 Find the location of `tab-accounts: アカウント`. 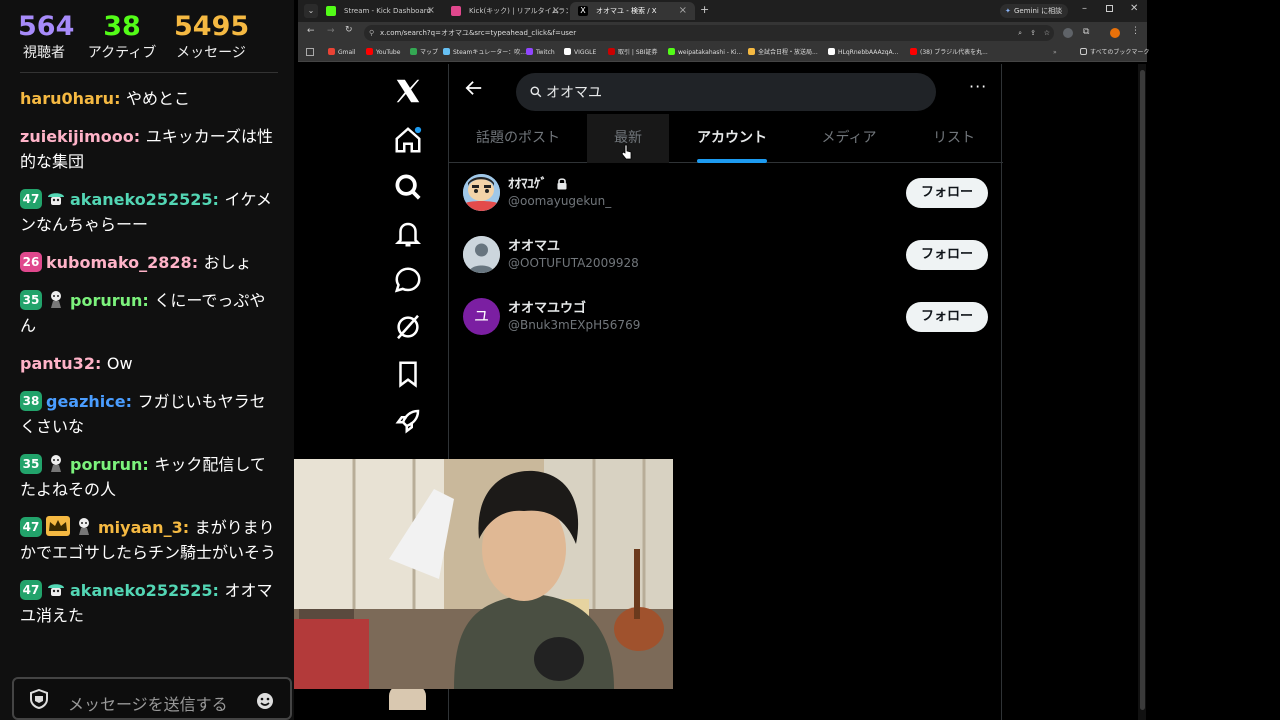

tab-accounts: アカウント is located at coordinates (732, 138).